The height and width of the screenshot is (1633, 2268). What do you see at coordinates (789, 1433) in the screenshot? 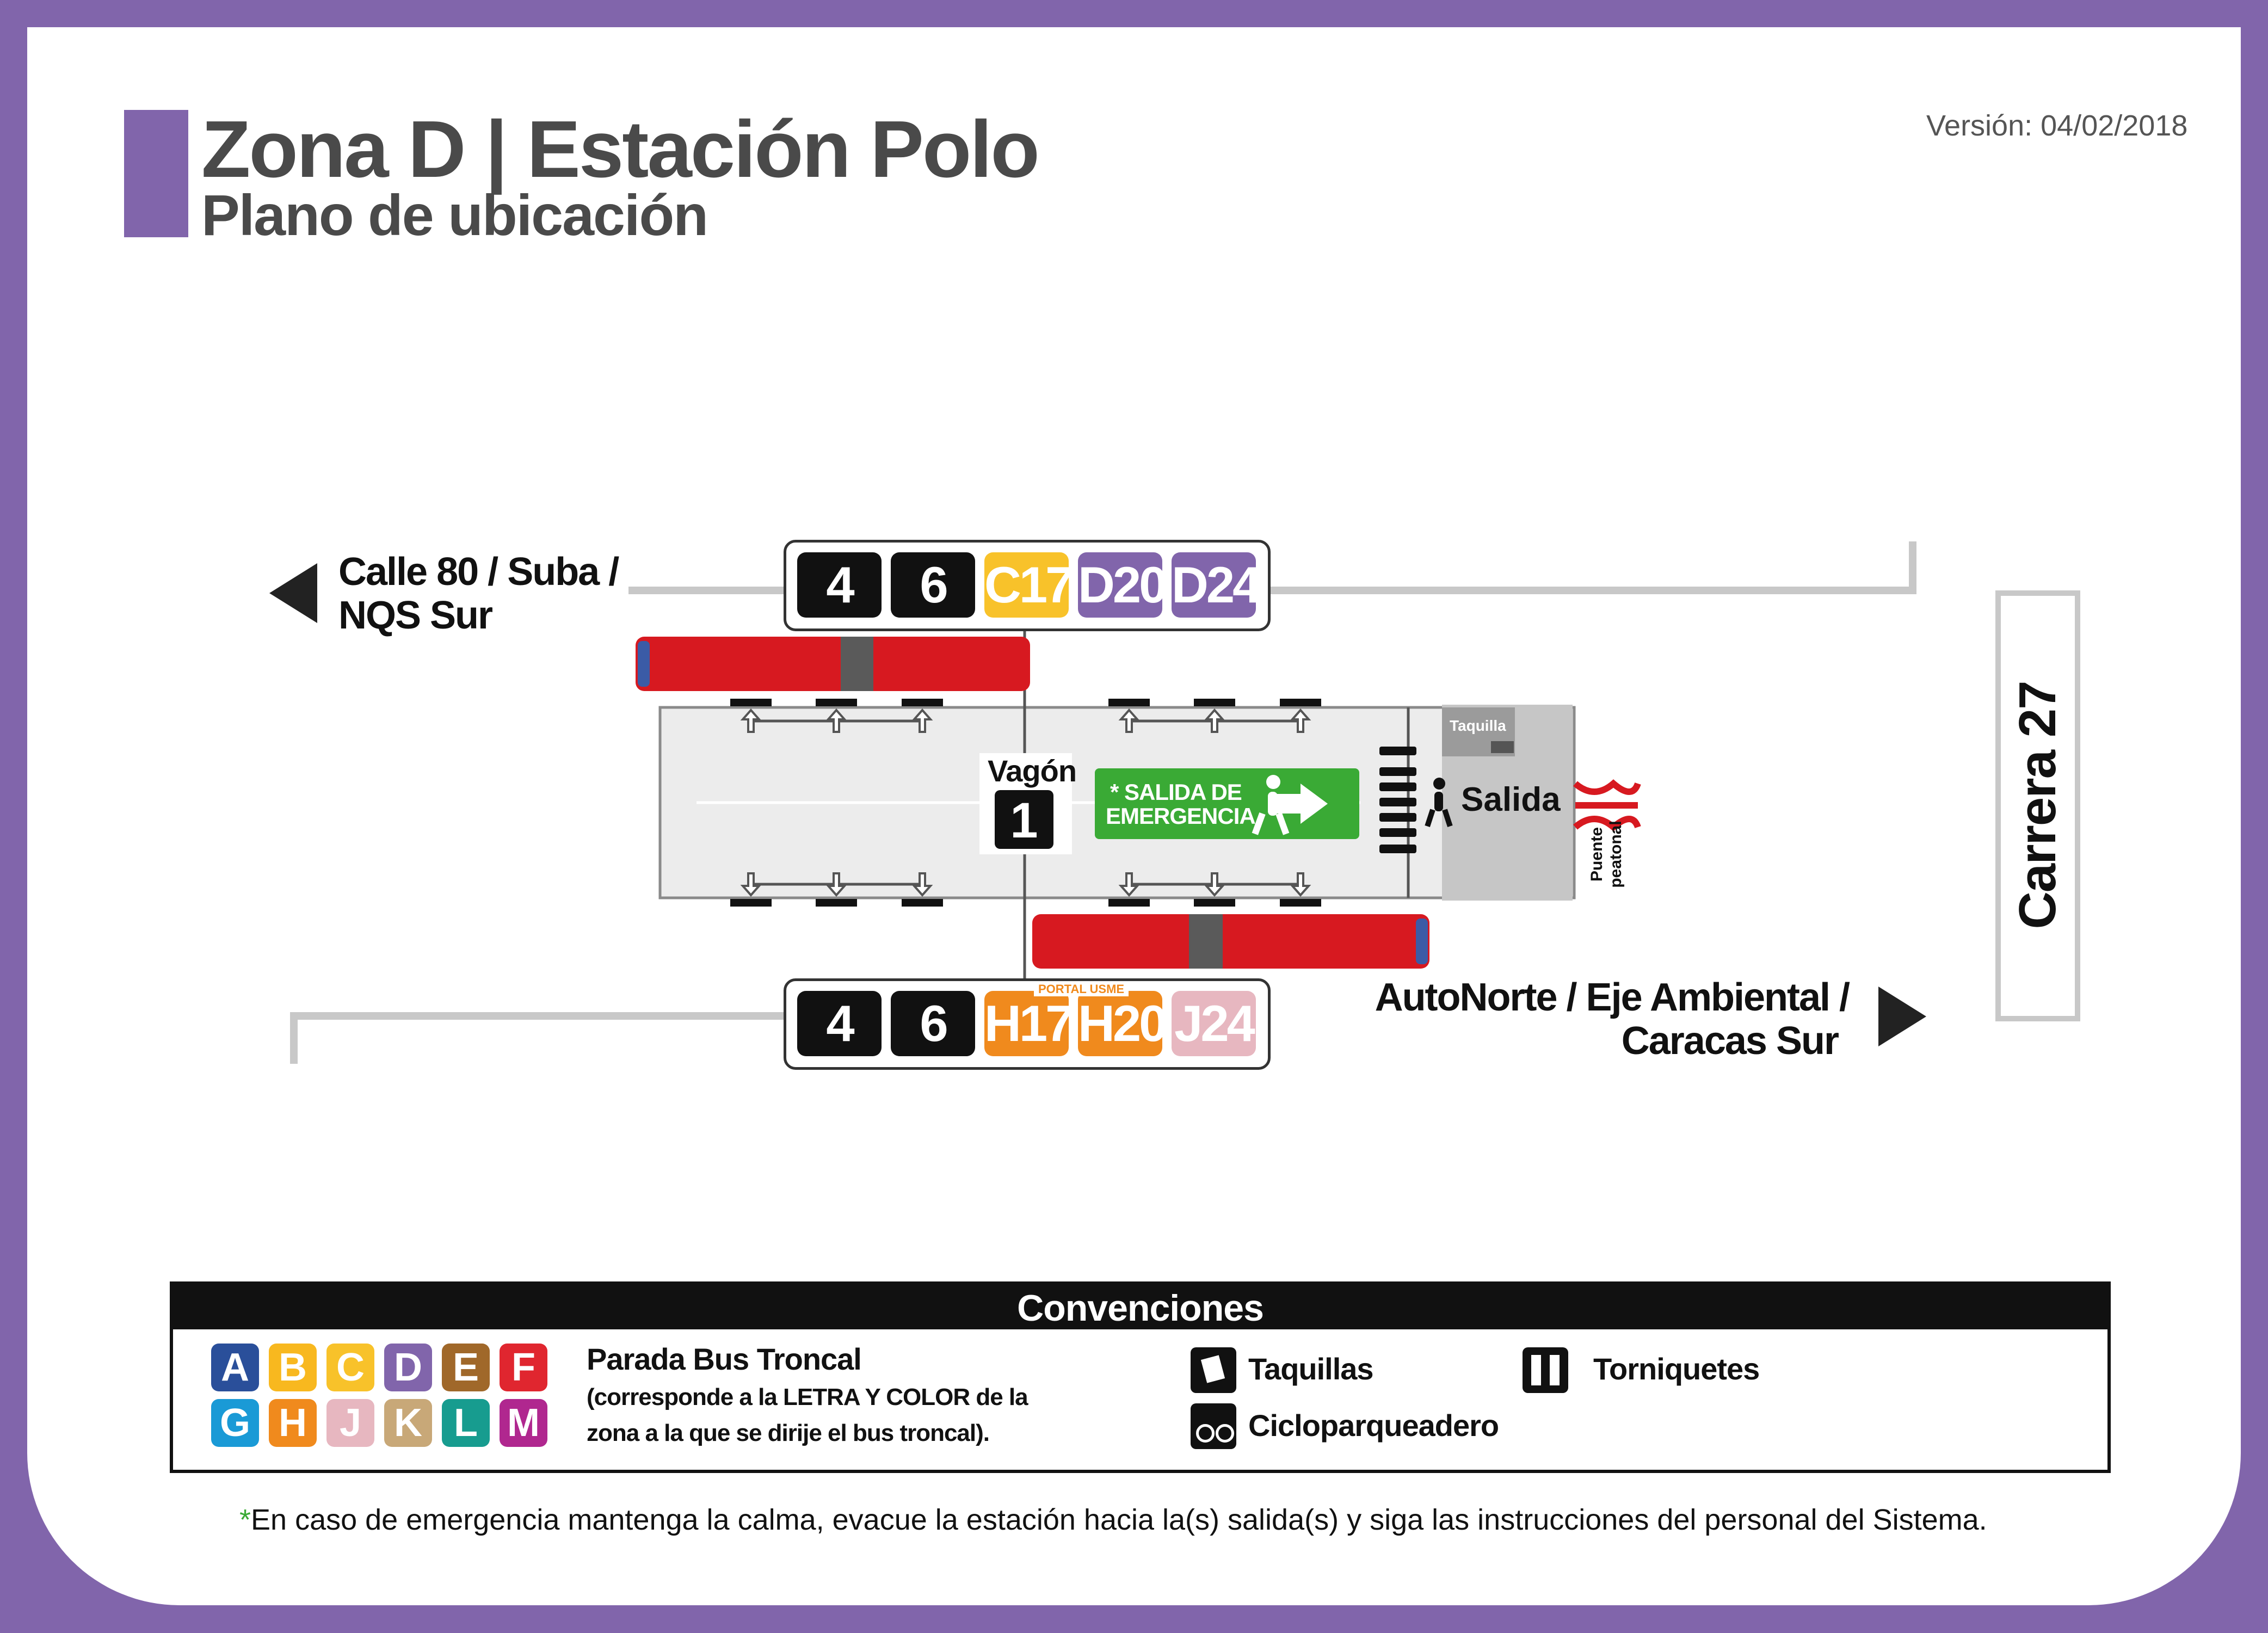
I see `bus-stop-desc2: zona a la que se dirije el bus troncal).` at bounding box center [789, 1433].